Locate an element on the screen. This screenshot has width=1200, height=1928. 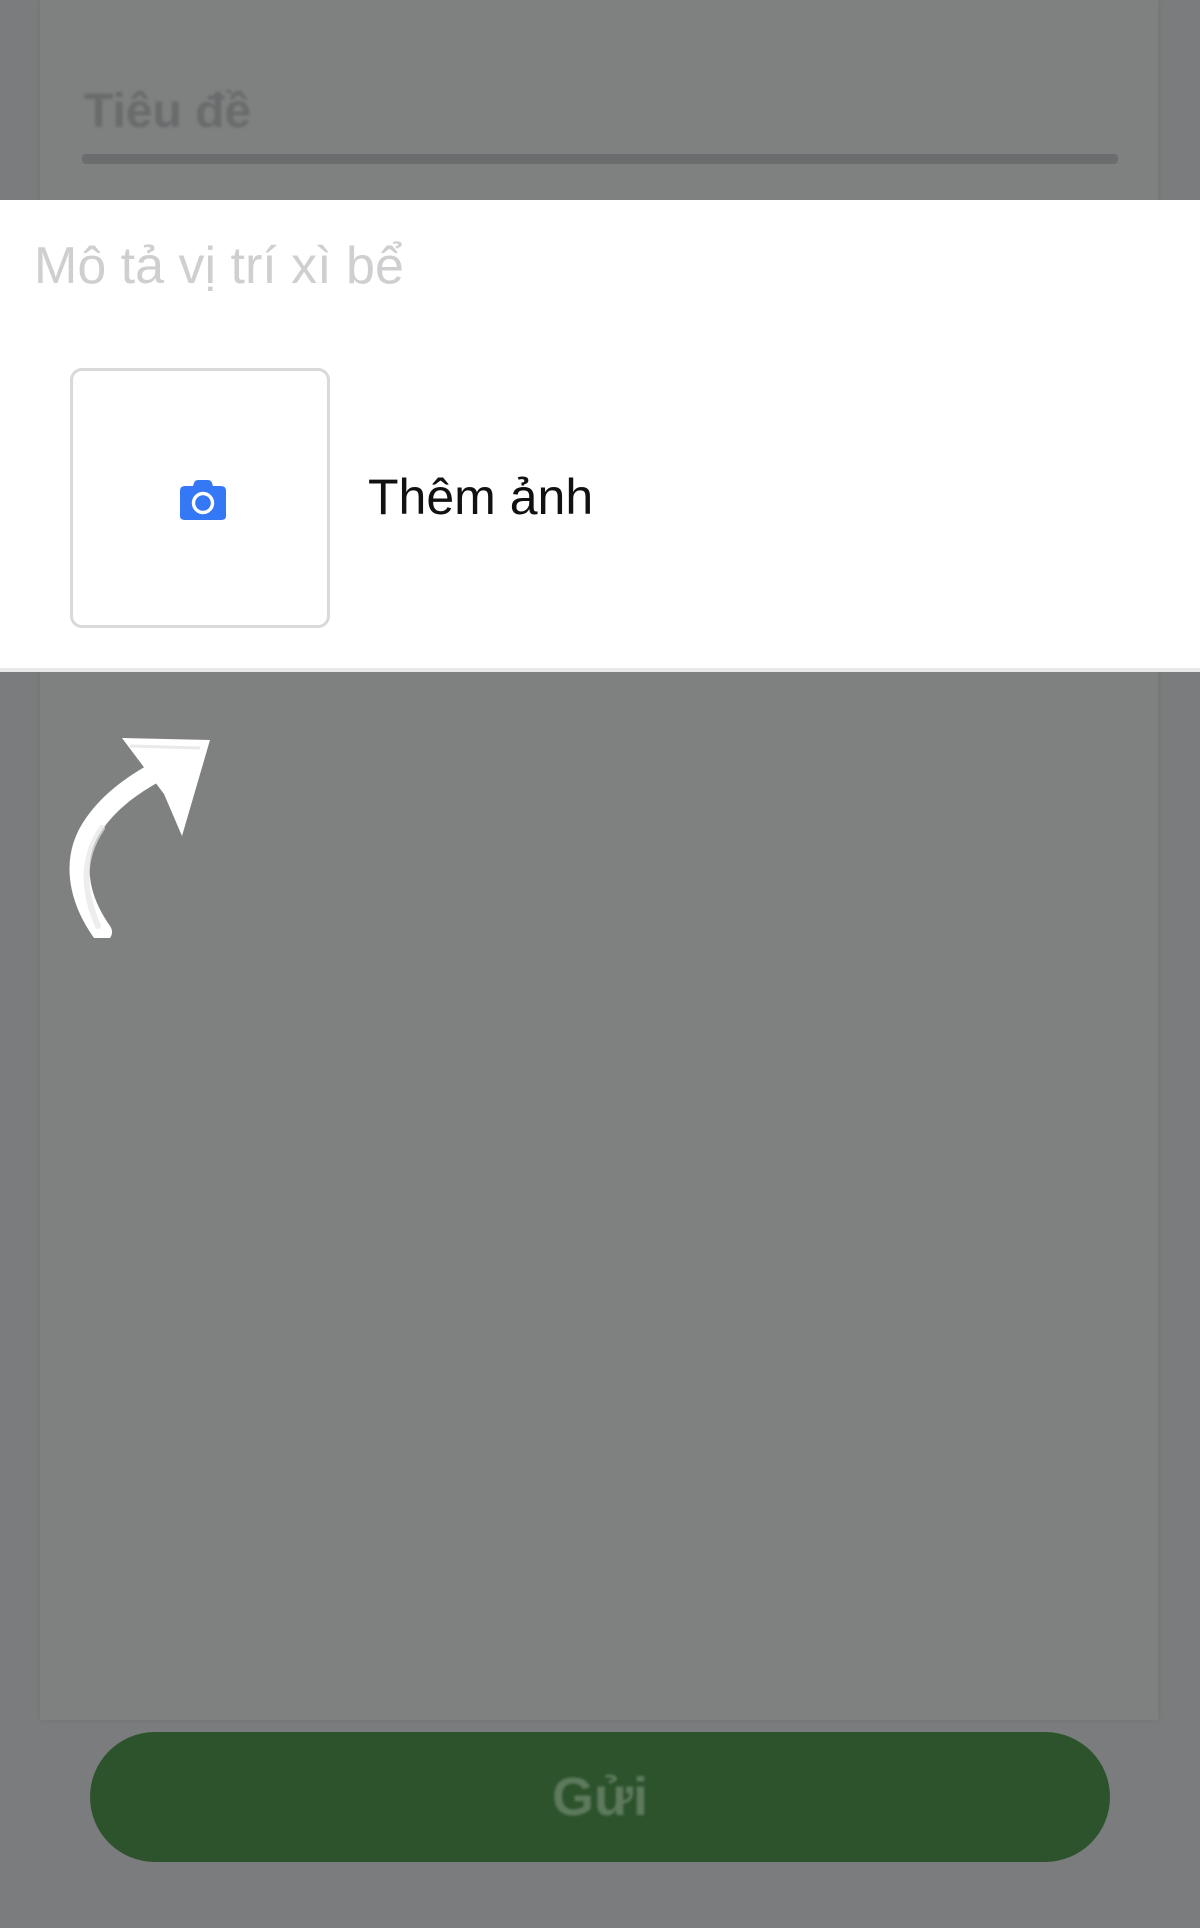
submit-button: Gửi is located at coordinates (600, 1797).